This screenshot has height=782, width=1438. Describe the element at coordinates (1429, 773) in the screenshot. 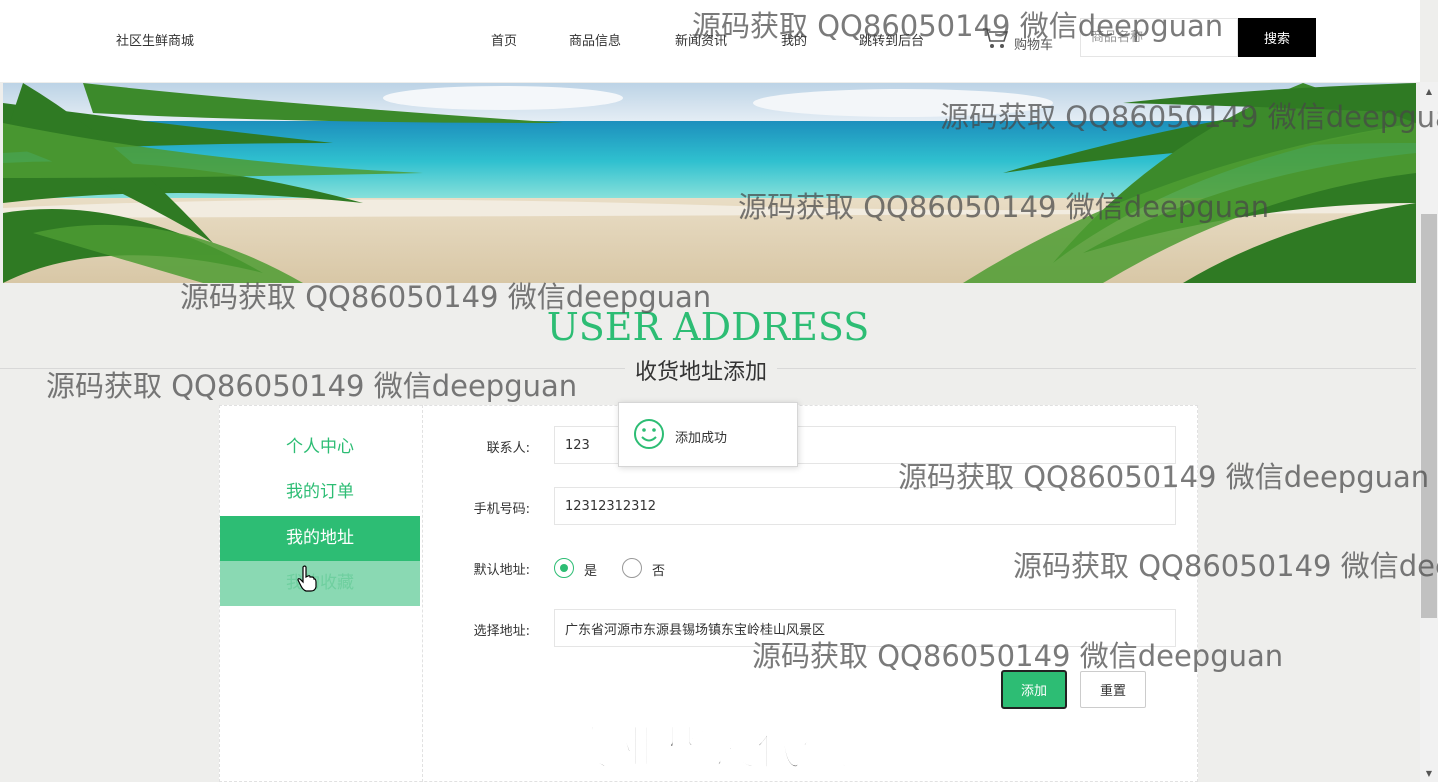

I see `scroll-down-arrow-icon: ▼` at that location.